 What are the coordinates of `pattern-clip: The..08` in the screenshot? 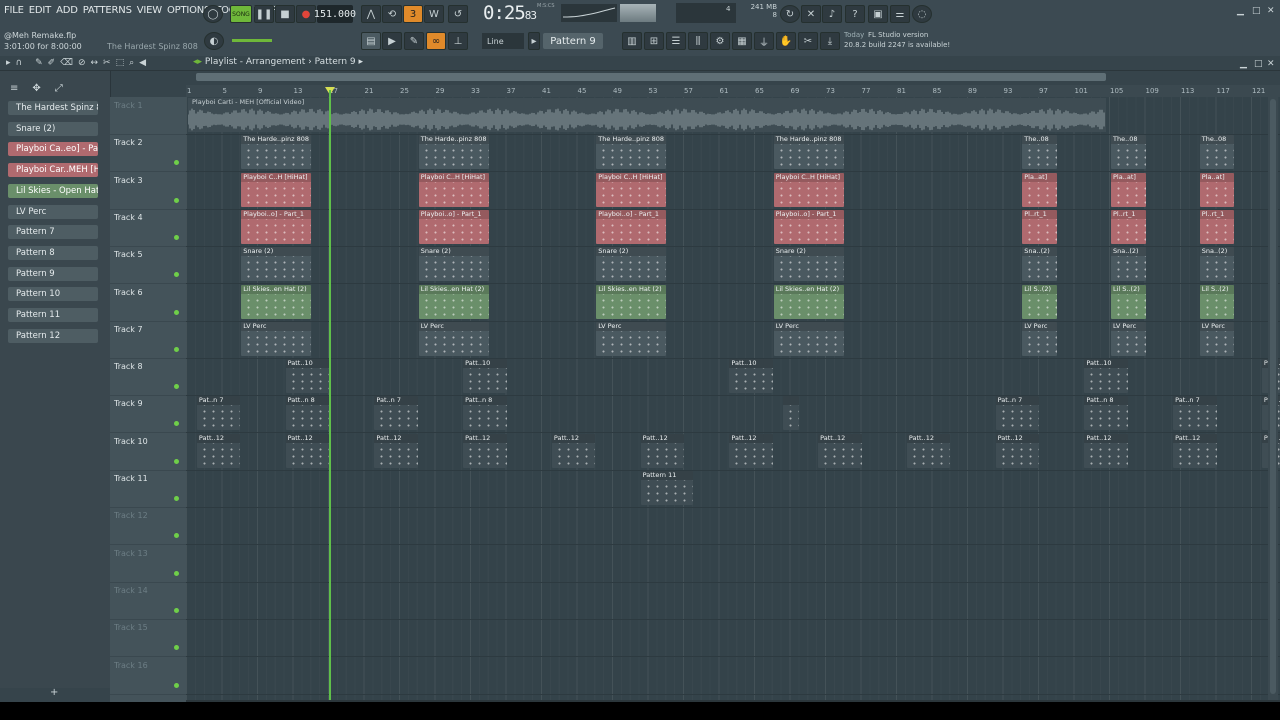 It's located at (1217, 152).